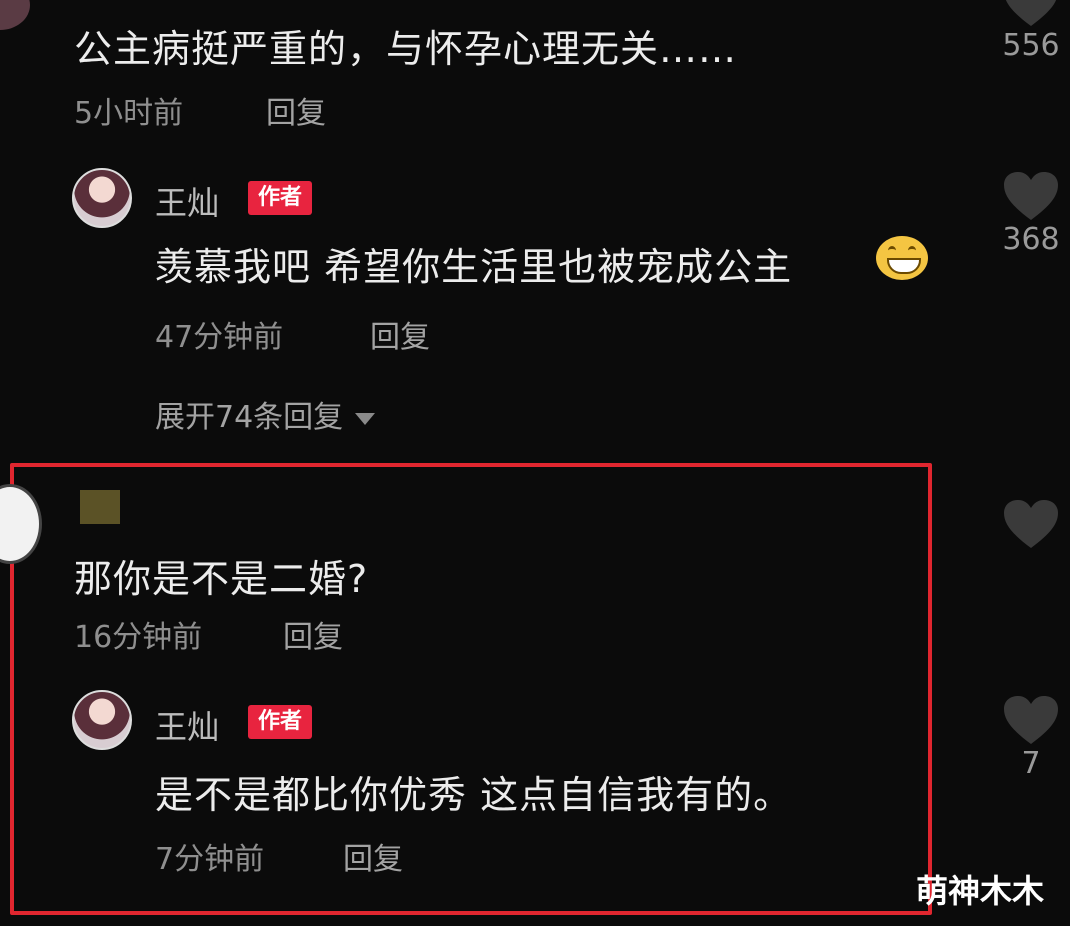 This screenshot has width=1070, height=926. Describe the element at coordinates (138, 637) in the screenshot. I see `comment-time: 16分钟前` at that location.